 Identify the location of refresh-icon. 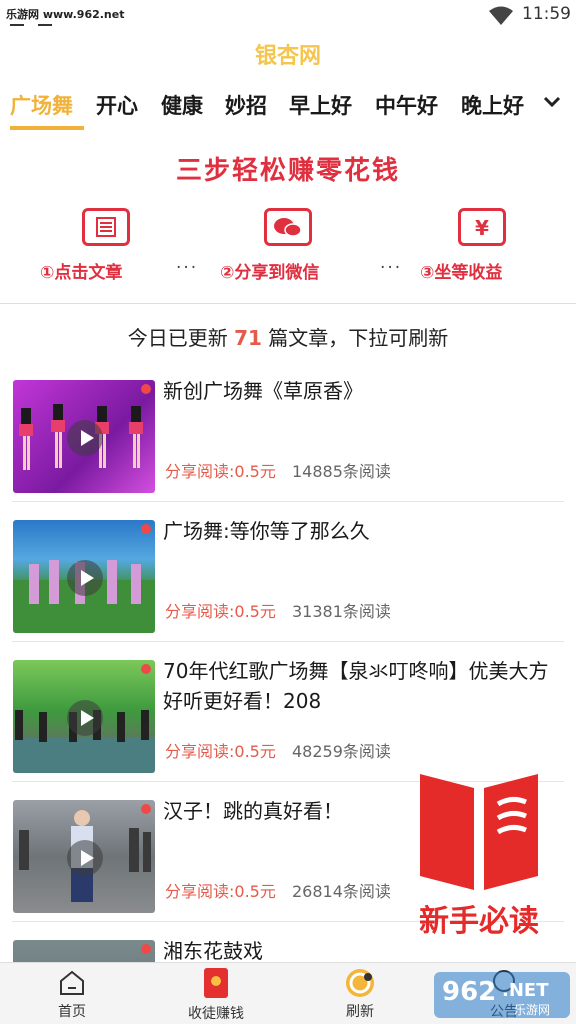
(360, 983).